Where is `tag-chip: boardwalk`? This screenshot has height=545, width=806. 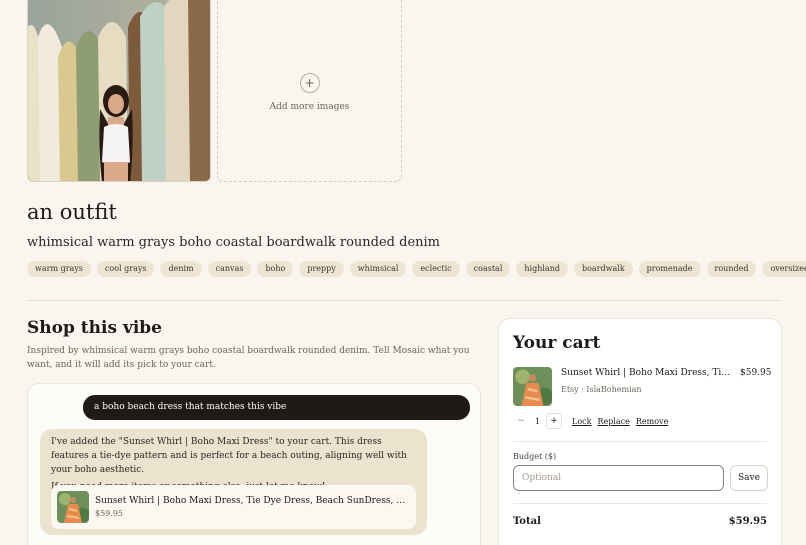 tag-chip: boardwalk is located at coordinates (603, 269).